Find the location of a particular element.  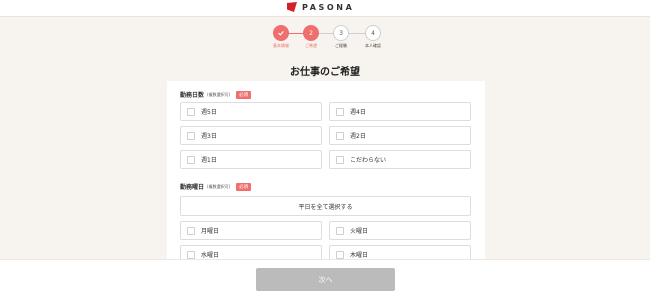

step-number: 3 is located at coordinates (341, 33).